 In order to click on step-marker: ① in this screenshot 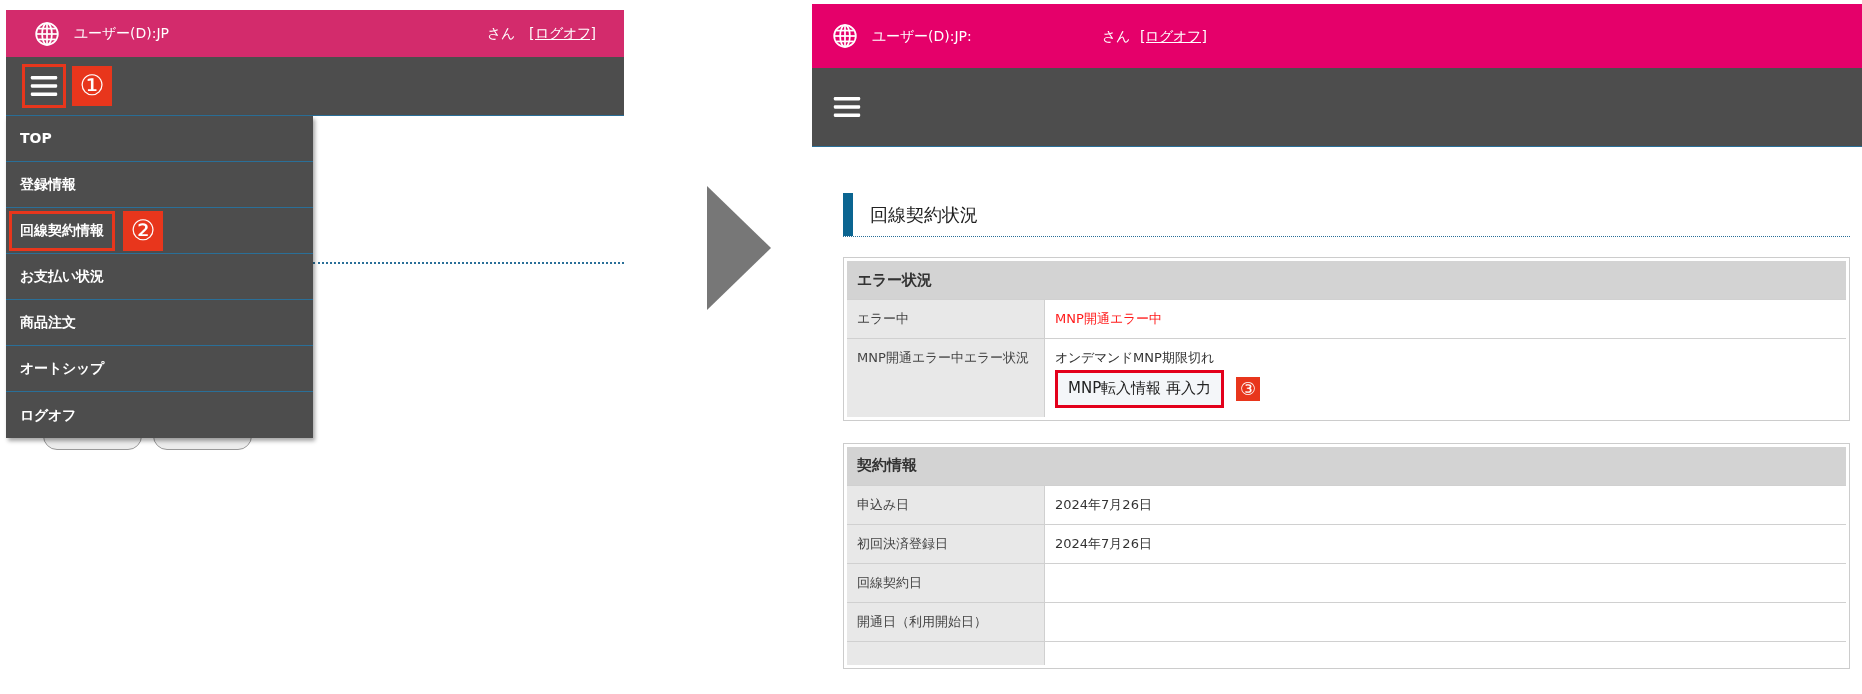, I will do `click(92, 86)`.